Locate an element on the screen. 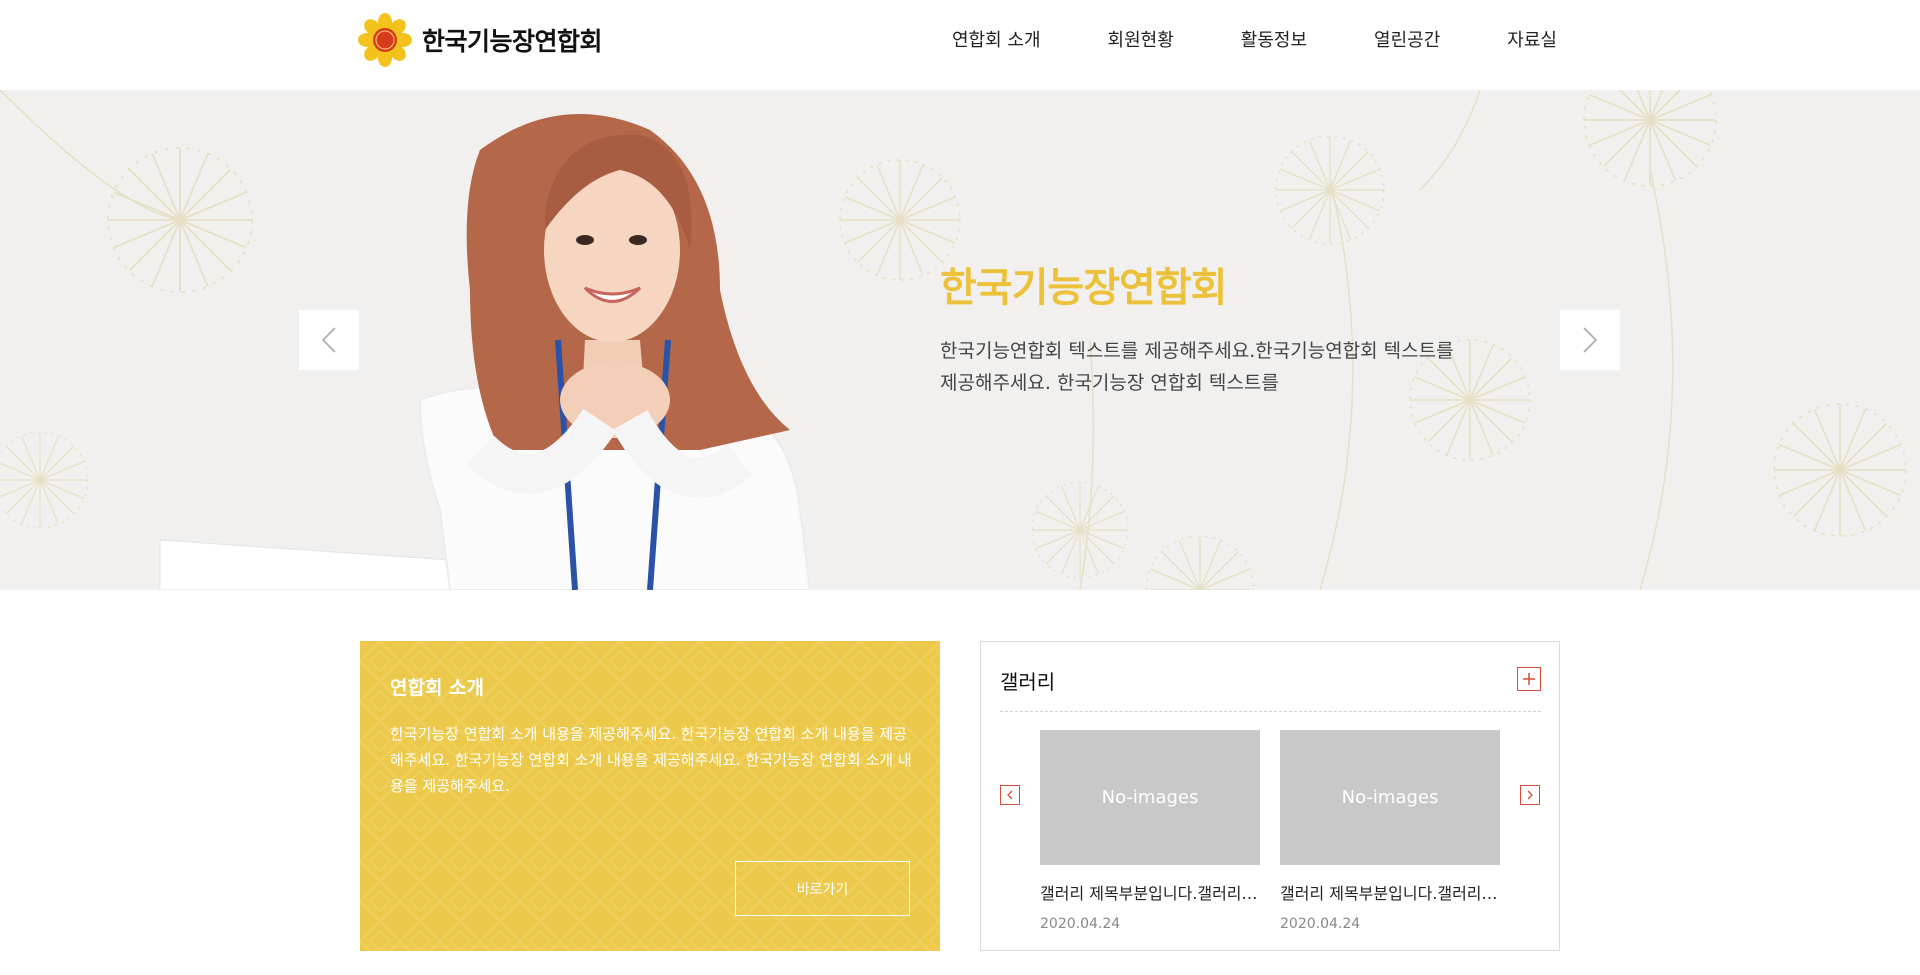  logo-text: 한국기능장연합회 is located at coordinates (512, 41).